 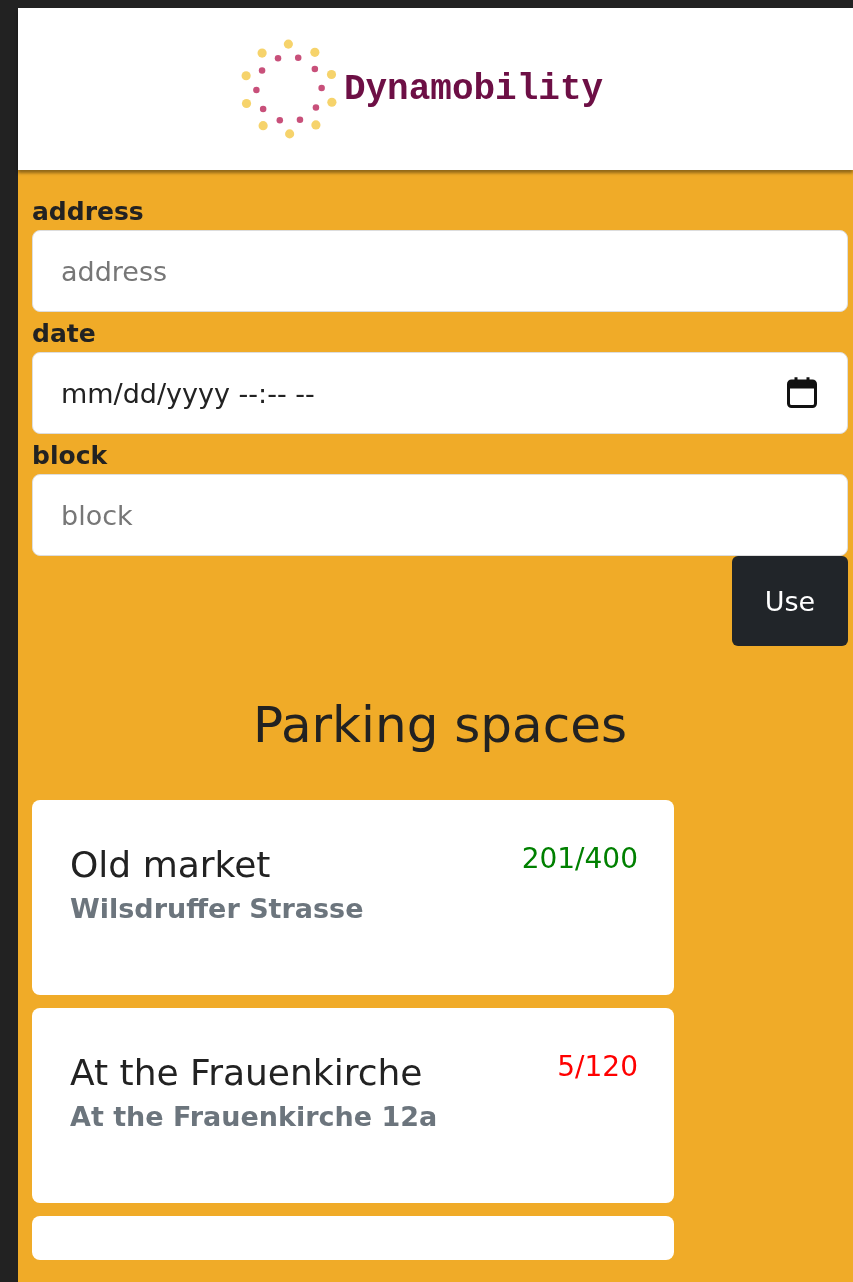 What do you see at coordinates (440, 725) in the screenshot?
I see `section-title: Parking spaces` at bounding box center [440, 725].